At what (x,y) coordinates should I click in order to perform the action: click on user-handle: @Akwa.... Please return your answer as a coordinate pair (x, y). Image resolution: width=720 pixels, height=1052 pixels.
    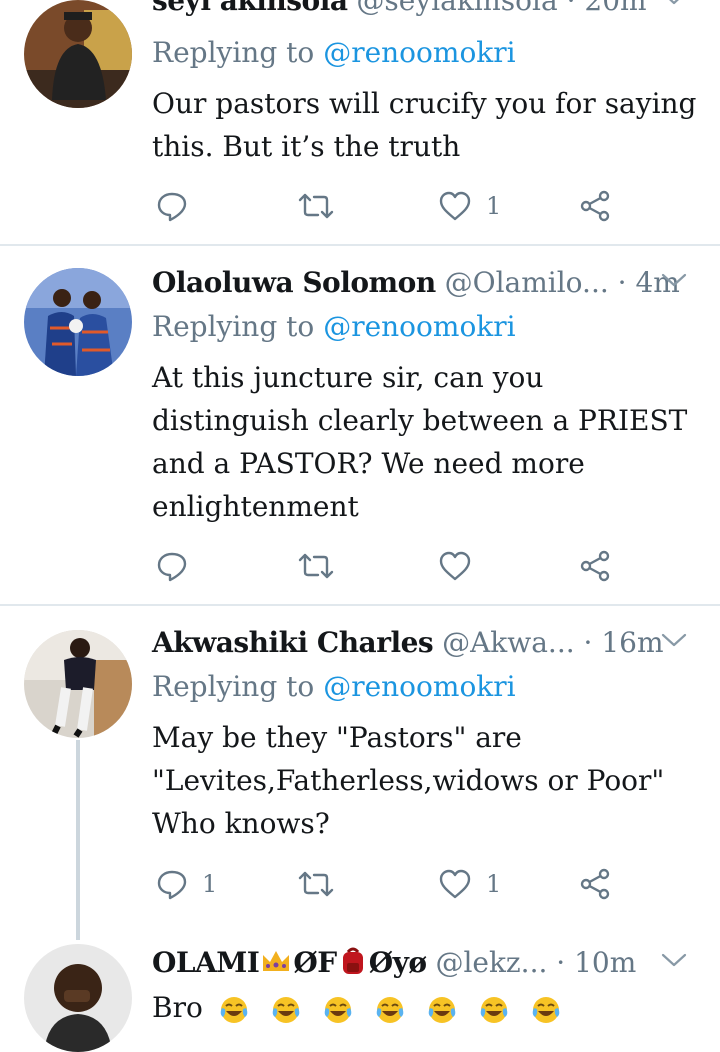
    Looking at the image, I should click on (508, 642).